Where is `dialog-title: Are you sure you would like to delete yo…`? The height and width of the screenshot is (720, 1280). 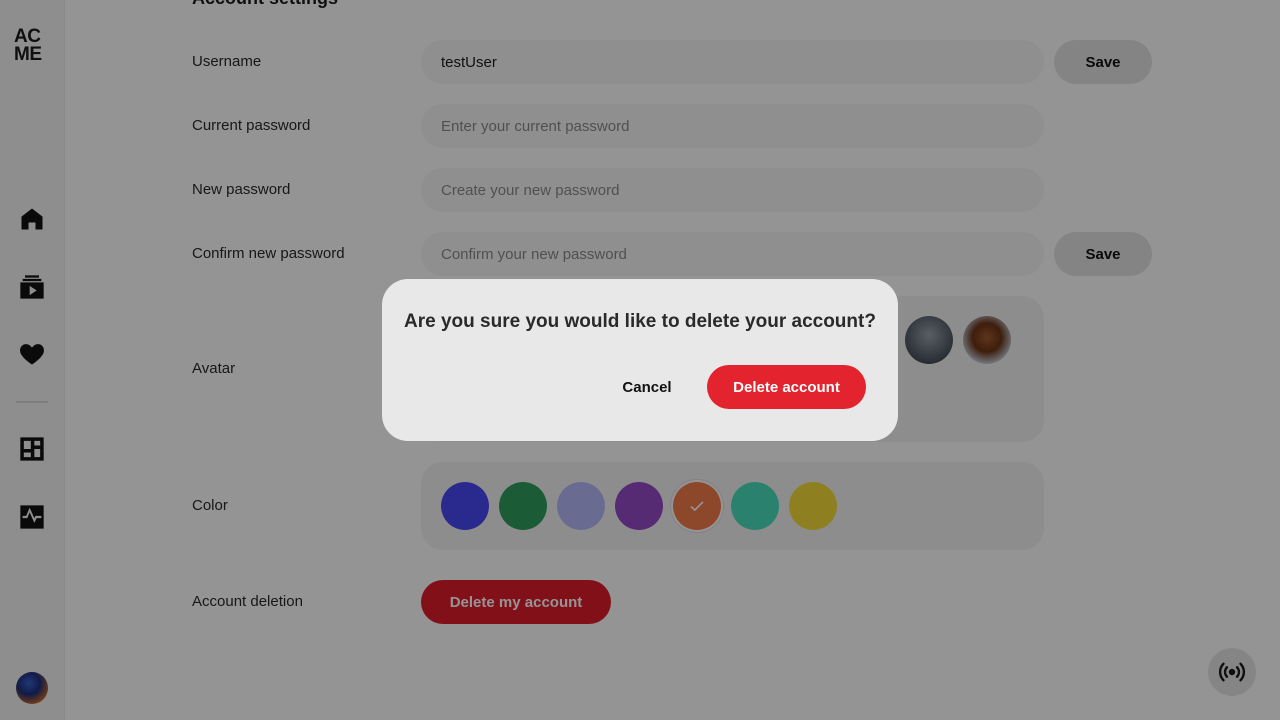 dialog-title: Are you sure you would like to delete yo… is located at coordinates (640, 321).